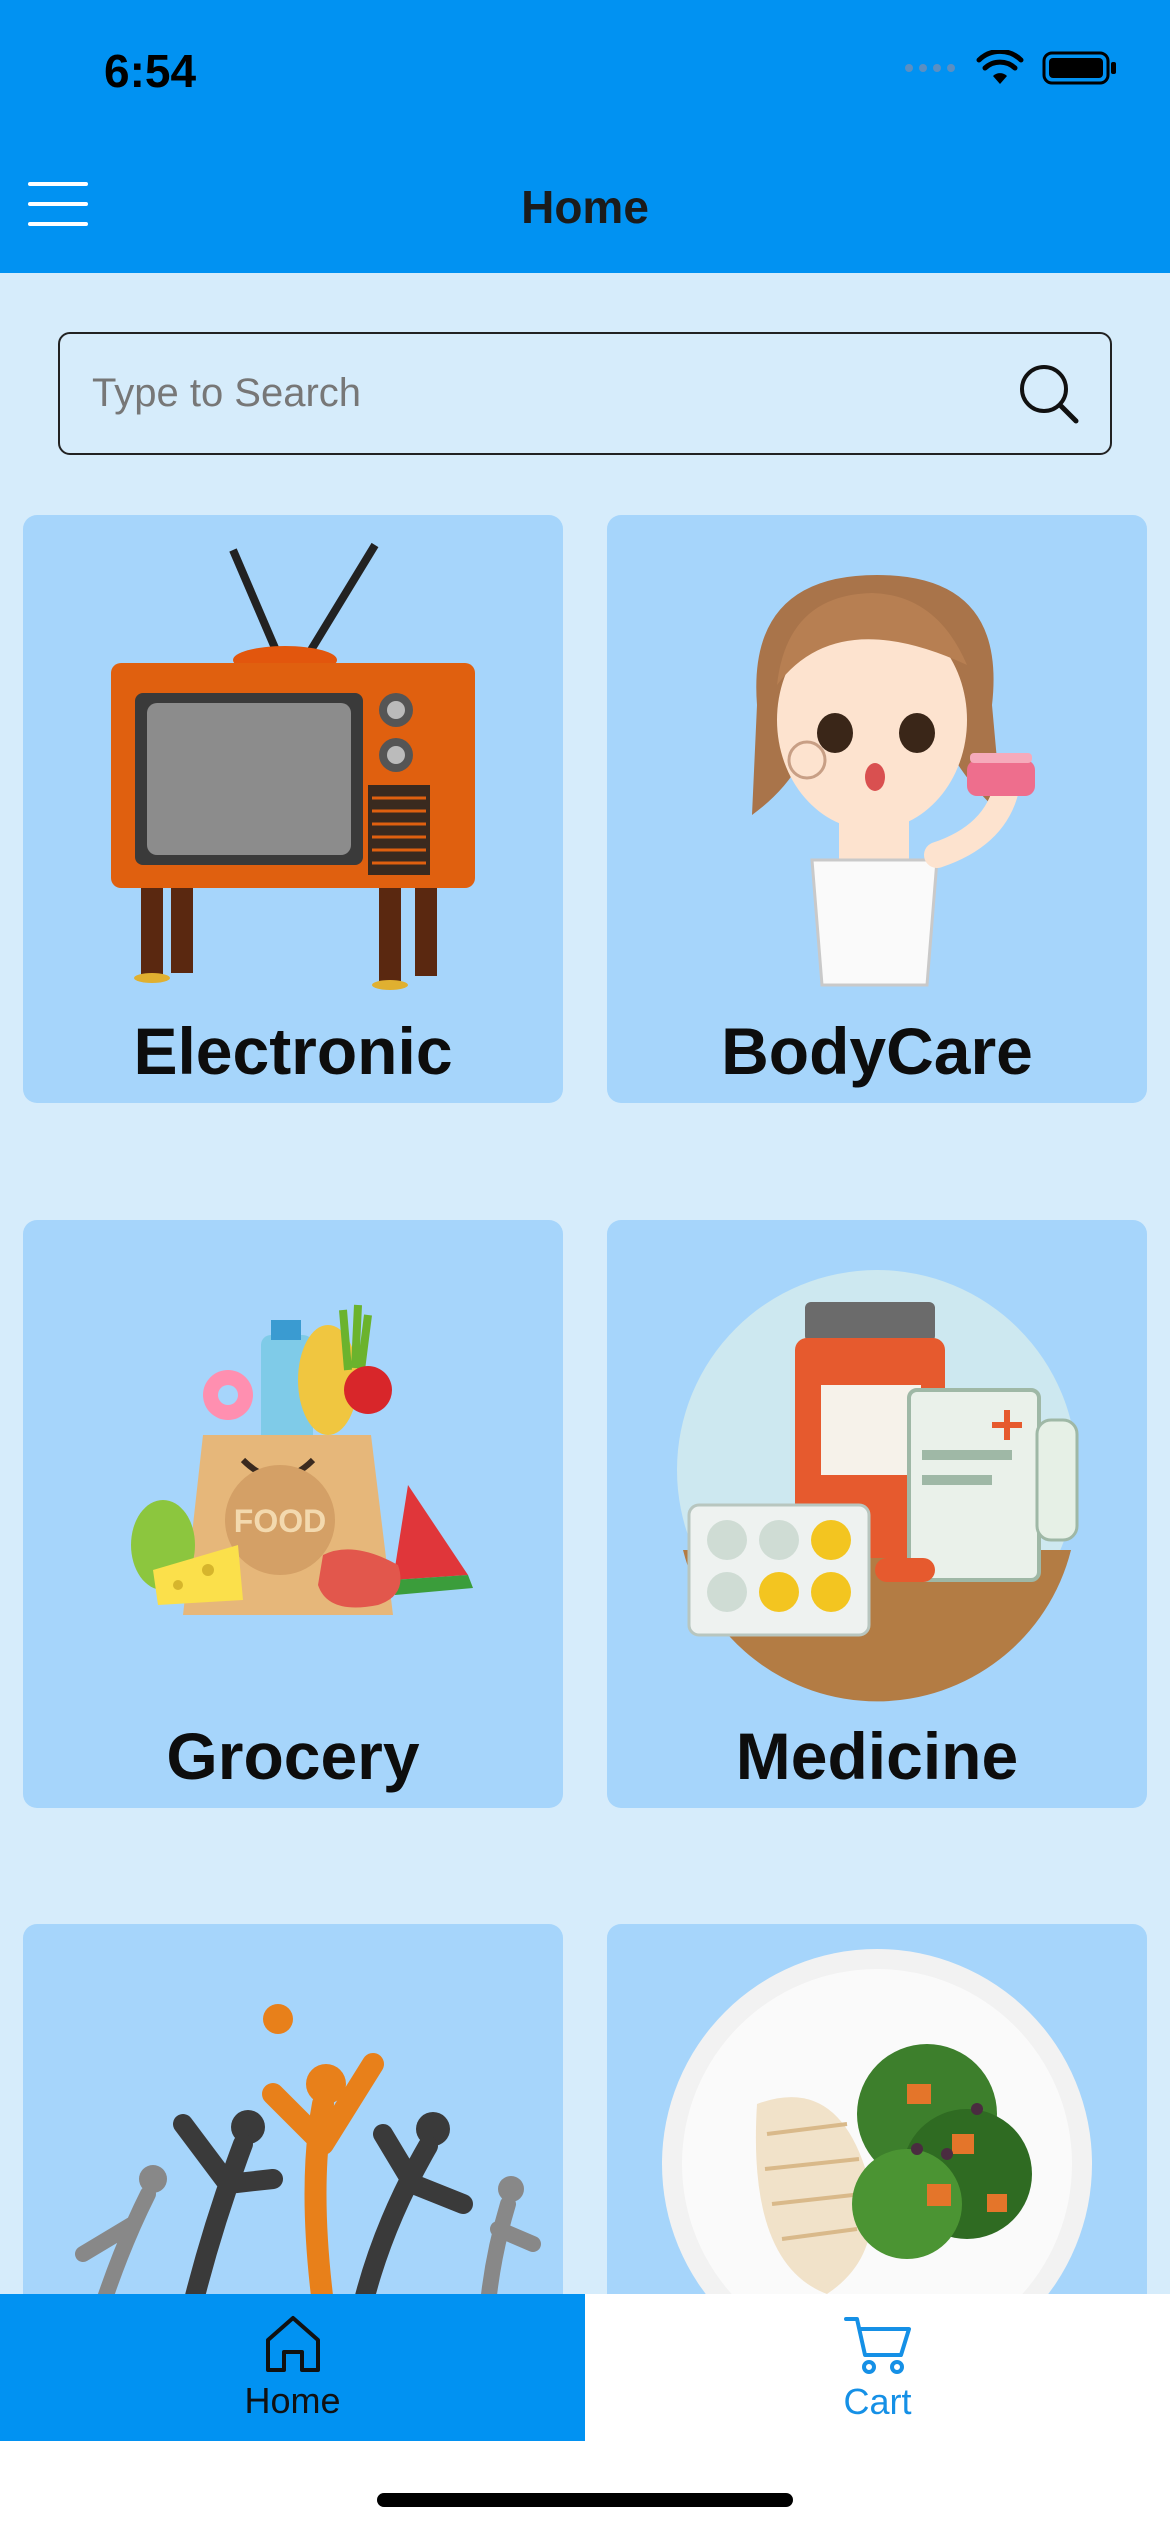 The height and width of the screenshot is (2532, 1170). I want to click on tab-label: Cart, so click(877, 2401).